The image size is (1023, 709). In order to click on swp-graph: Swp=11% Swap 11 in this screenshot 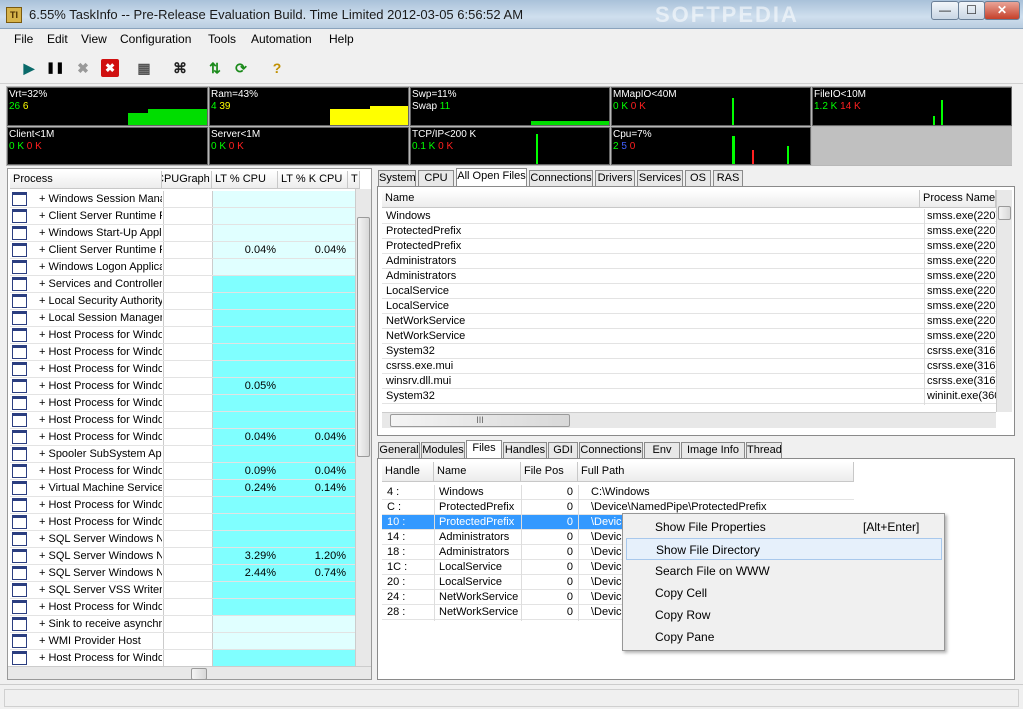, I will do `click(510, 106)`.